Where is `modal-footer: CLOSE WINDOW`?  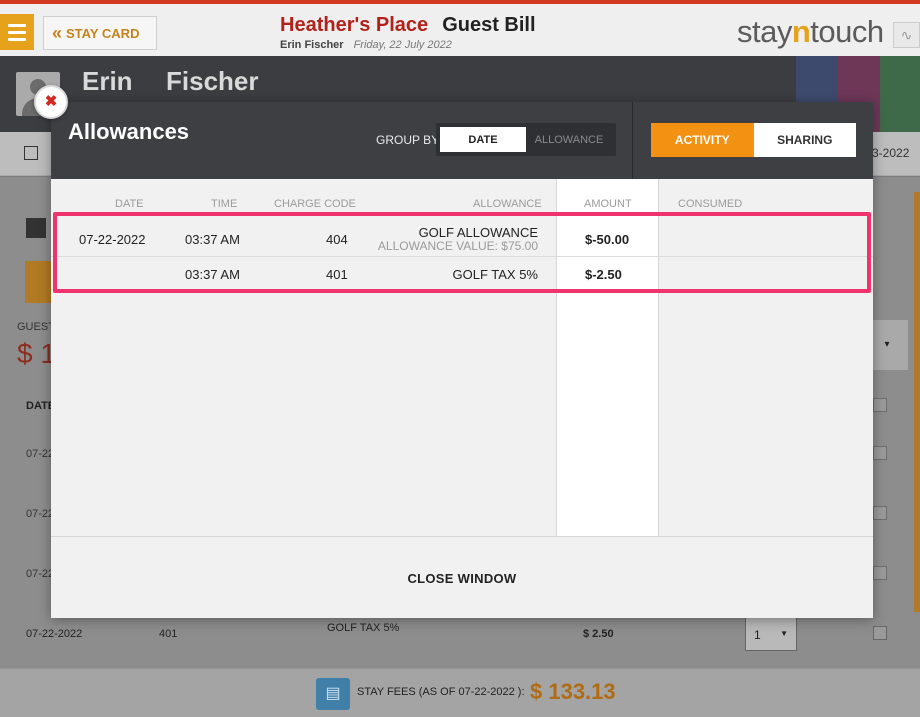
modal-footer: CLOSE WINDOW is located at coordinates (462, 577).